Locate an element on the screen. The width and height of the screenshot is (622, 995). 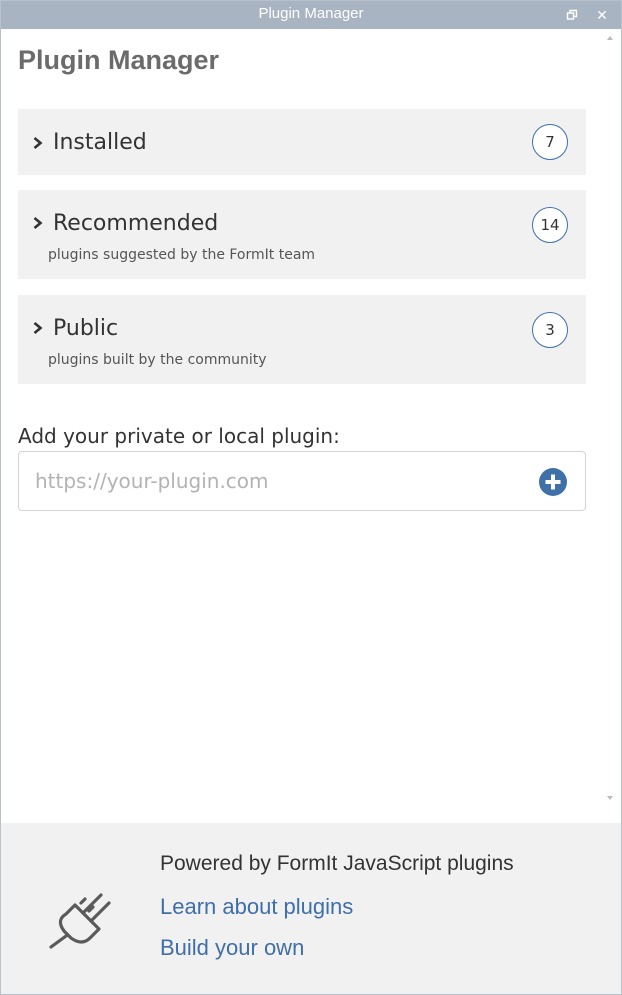
close-icon: ✕ is located at coordinates (602, 14).